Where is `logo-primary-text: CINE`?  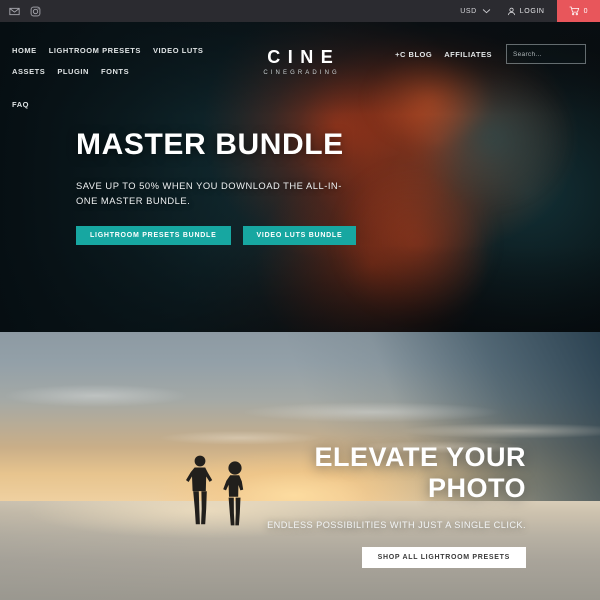 logo-primary-text: CINE is located at coordinates (304, 57).